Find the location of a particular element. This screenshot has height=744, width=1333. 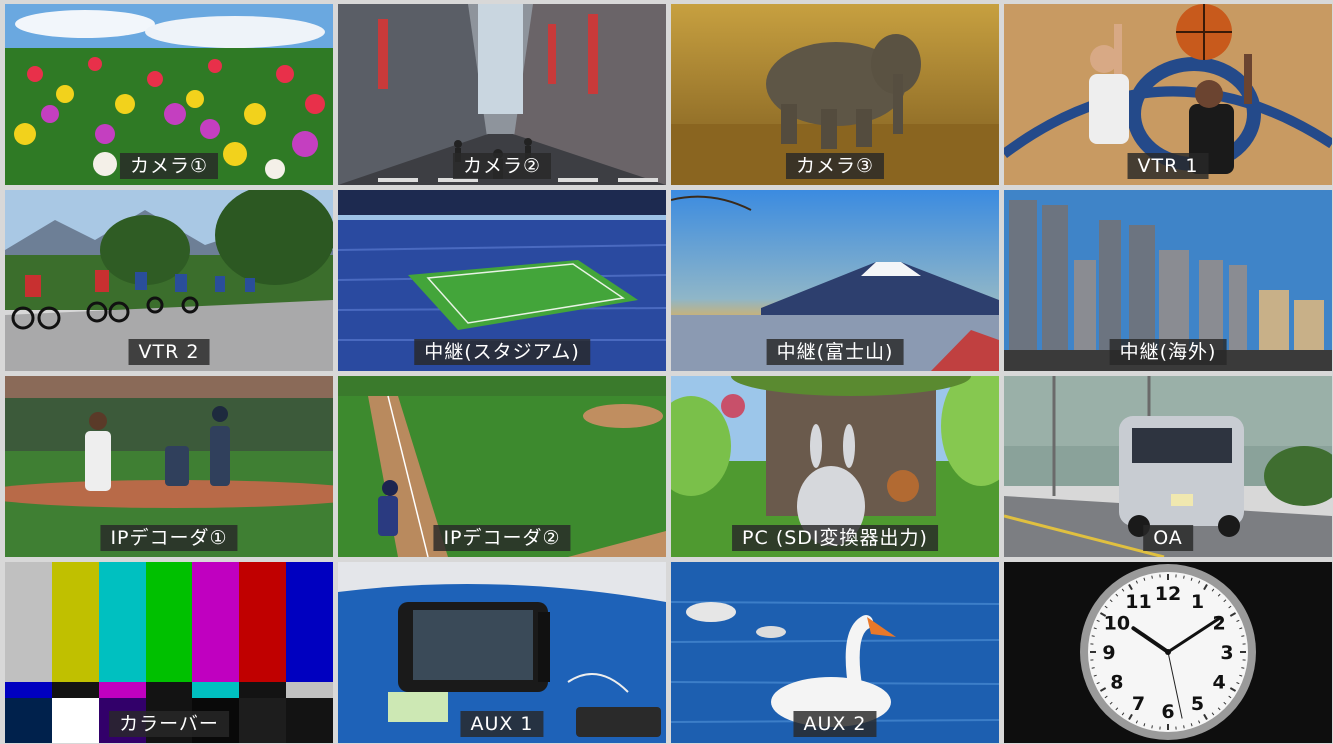

tile-camera3: カメラ③ is located at coordinates (835, 94).